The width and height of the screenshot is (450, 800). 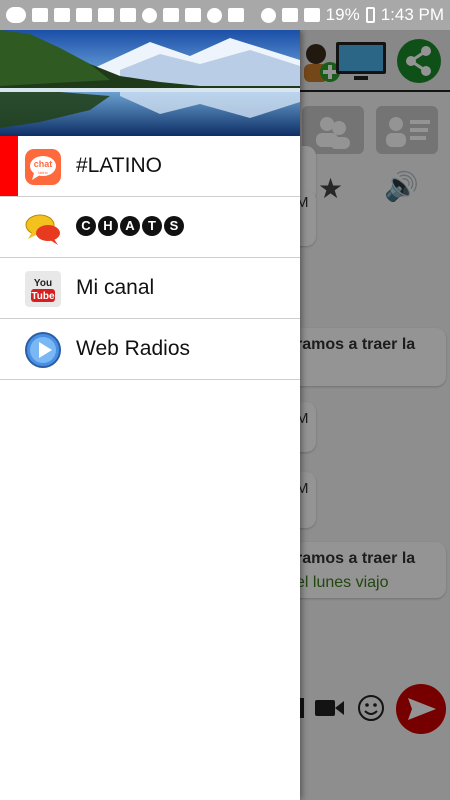 I want to click on voicemail-icon, so click(x=84, y=15).